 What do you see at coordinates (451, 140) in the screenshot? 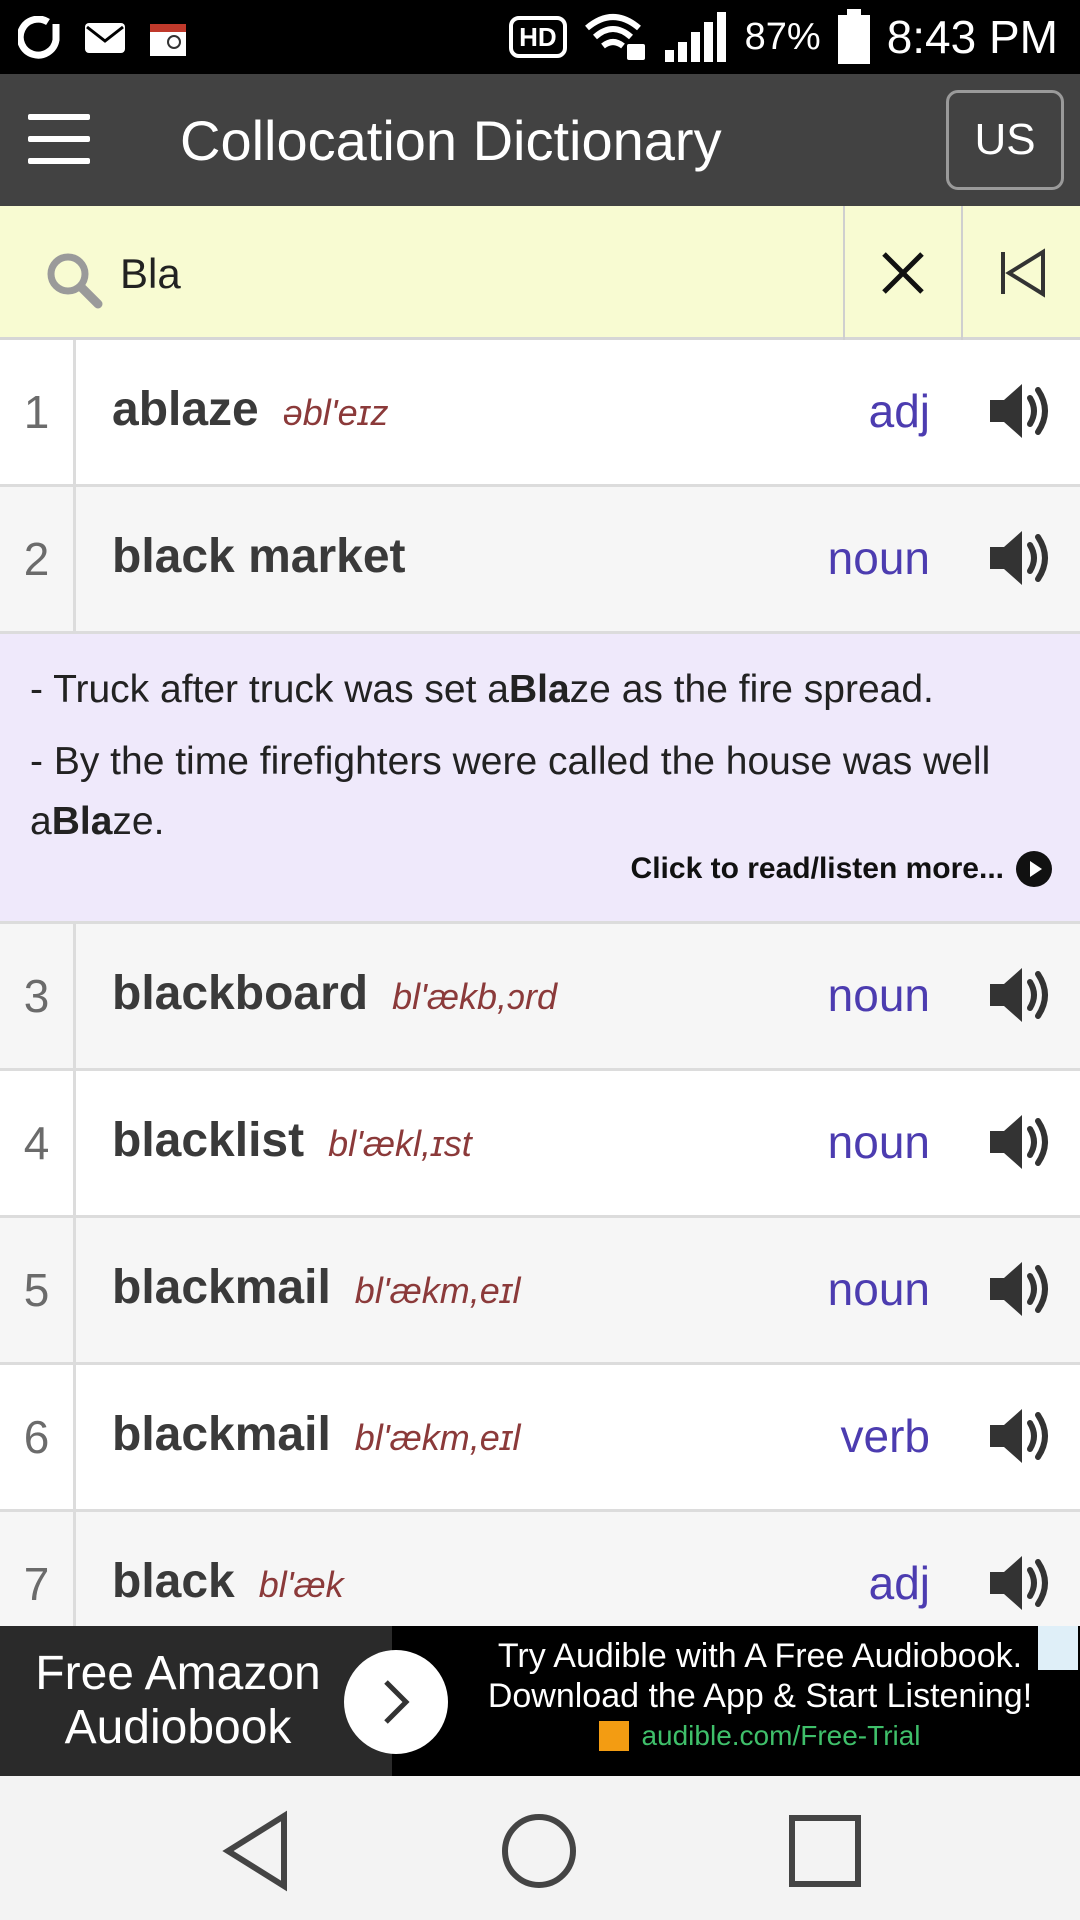
I see `page-title: Collocation Dictionary` at bounding box center [451, 140].